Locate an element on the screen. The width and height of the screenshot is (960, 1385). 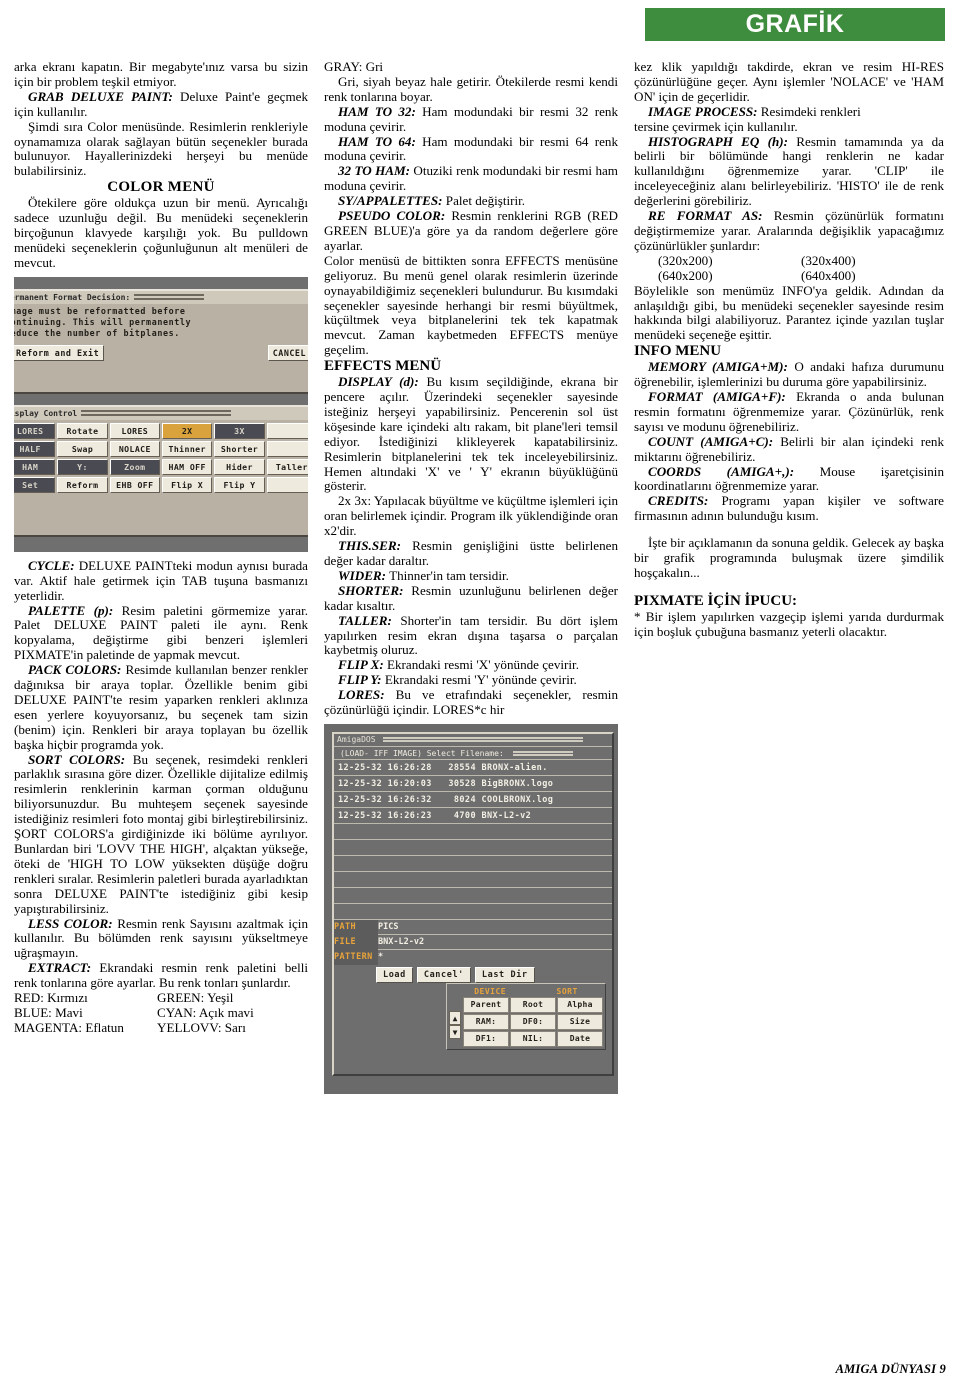
file-list-item: 12-25-32 16:26:28 28554 BRONX-alien. is located at coordinates (473, 766).